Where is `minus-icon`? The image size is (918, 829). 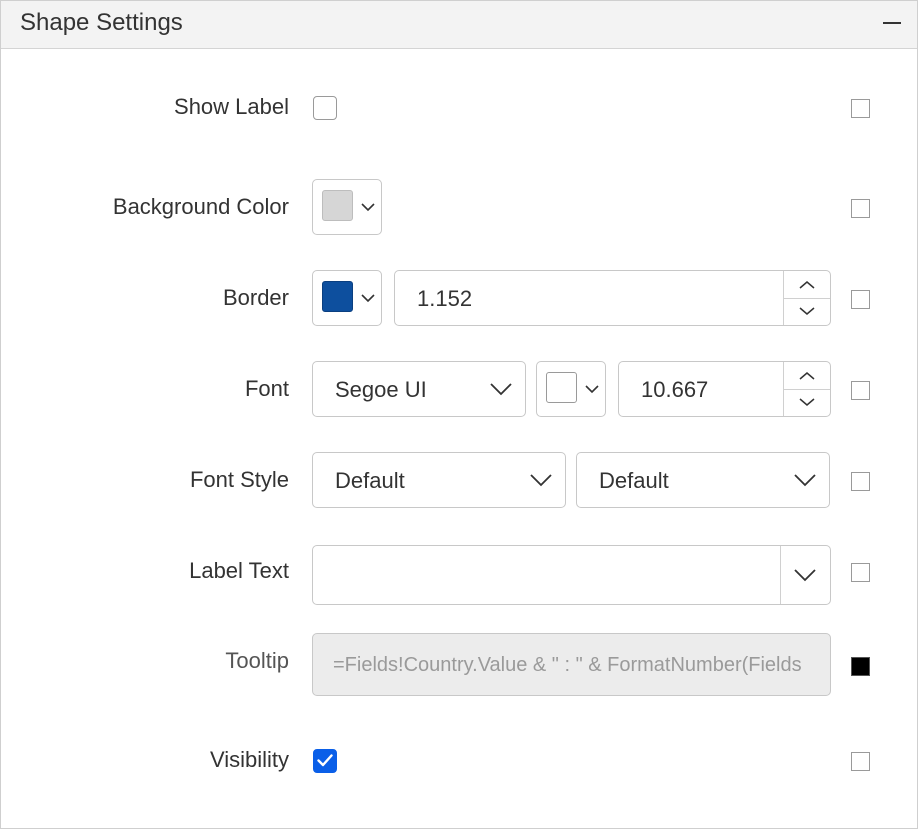 minus-icon is located at coordinates (892, 23).